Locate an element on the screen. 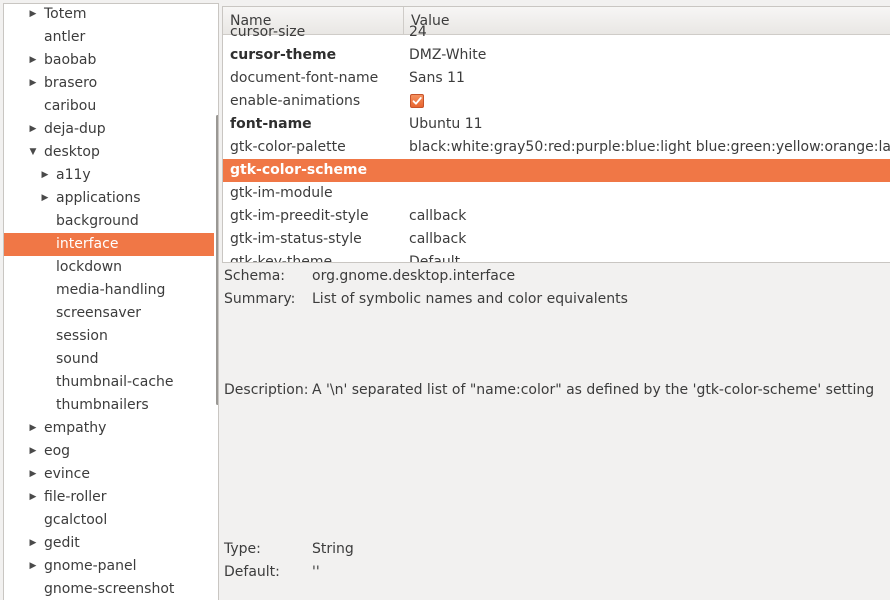 The height and width of the screenshot is (600, 890). tree-item-label: desktop is located at coordinates (72, 152).